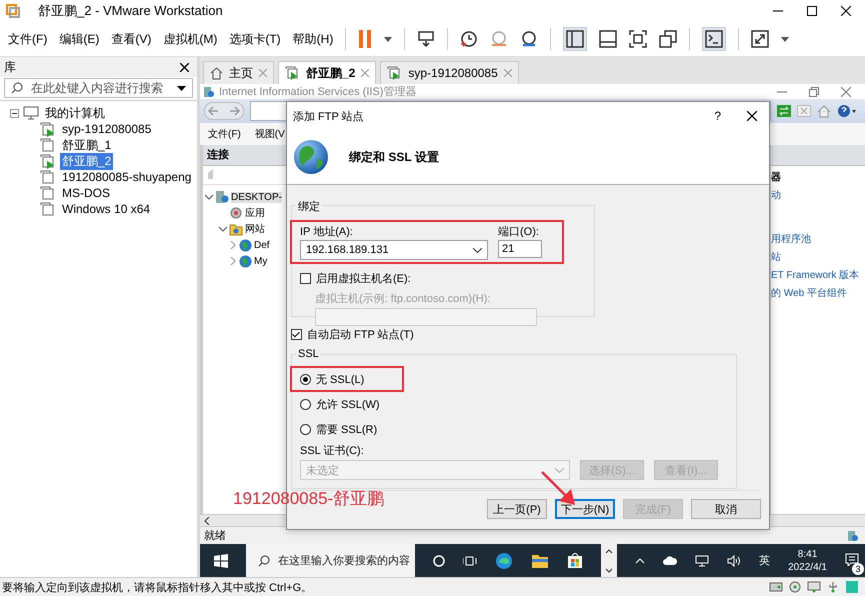 This screenshot has width=865, height=596. Describe the element at coordinates (221, 561) in the screenshot. I see `start-icon` at that location.